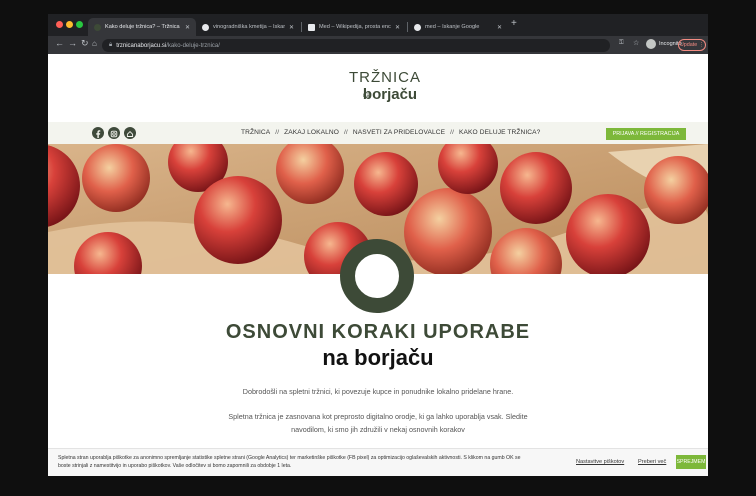 This screenshot has height=496, width=756. Describe the element at coordinates (600, 462) in the screenshot. I see `cookie-settings-link: Nastavitve piškotov` at that location.